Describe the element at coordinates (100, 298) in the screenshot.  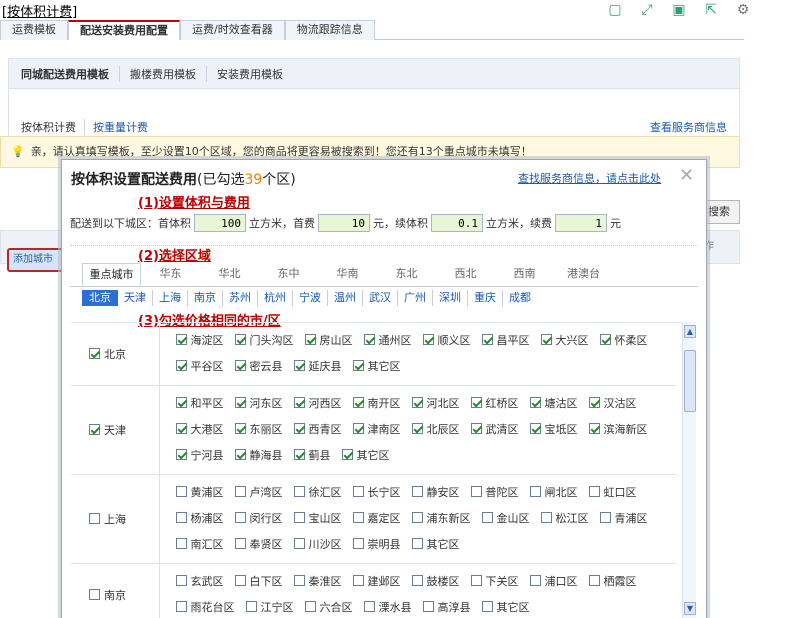
I see `city-tab: 北京` at that location.